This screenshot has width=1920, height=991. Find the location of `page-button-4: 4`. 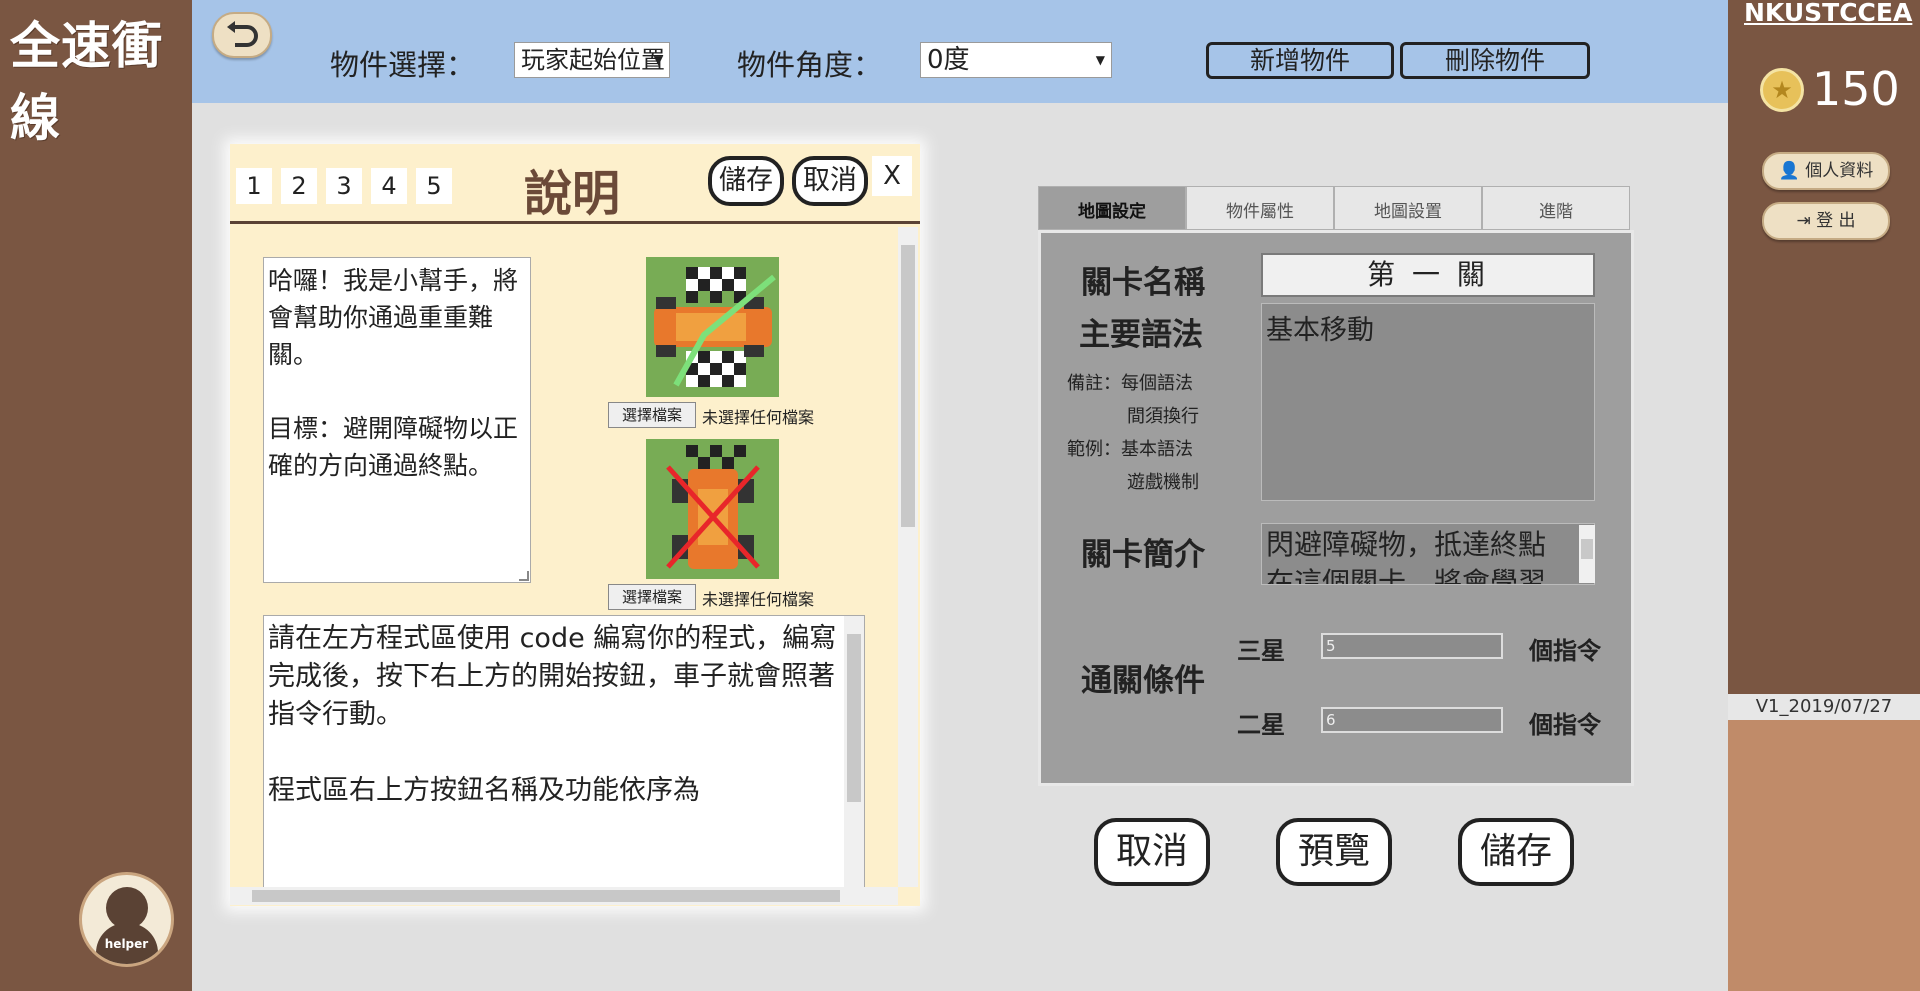

page-button-4: 4 is located at coordinates (389, 186).